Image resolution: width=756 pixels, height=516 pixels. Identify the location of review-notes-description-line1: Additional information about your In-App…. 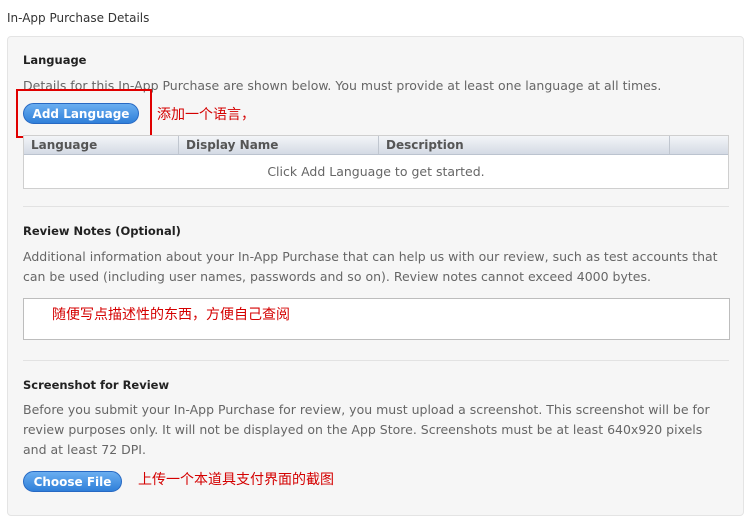
(370, 256).